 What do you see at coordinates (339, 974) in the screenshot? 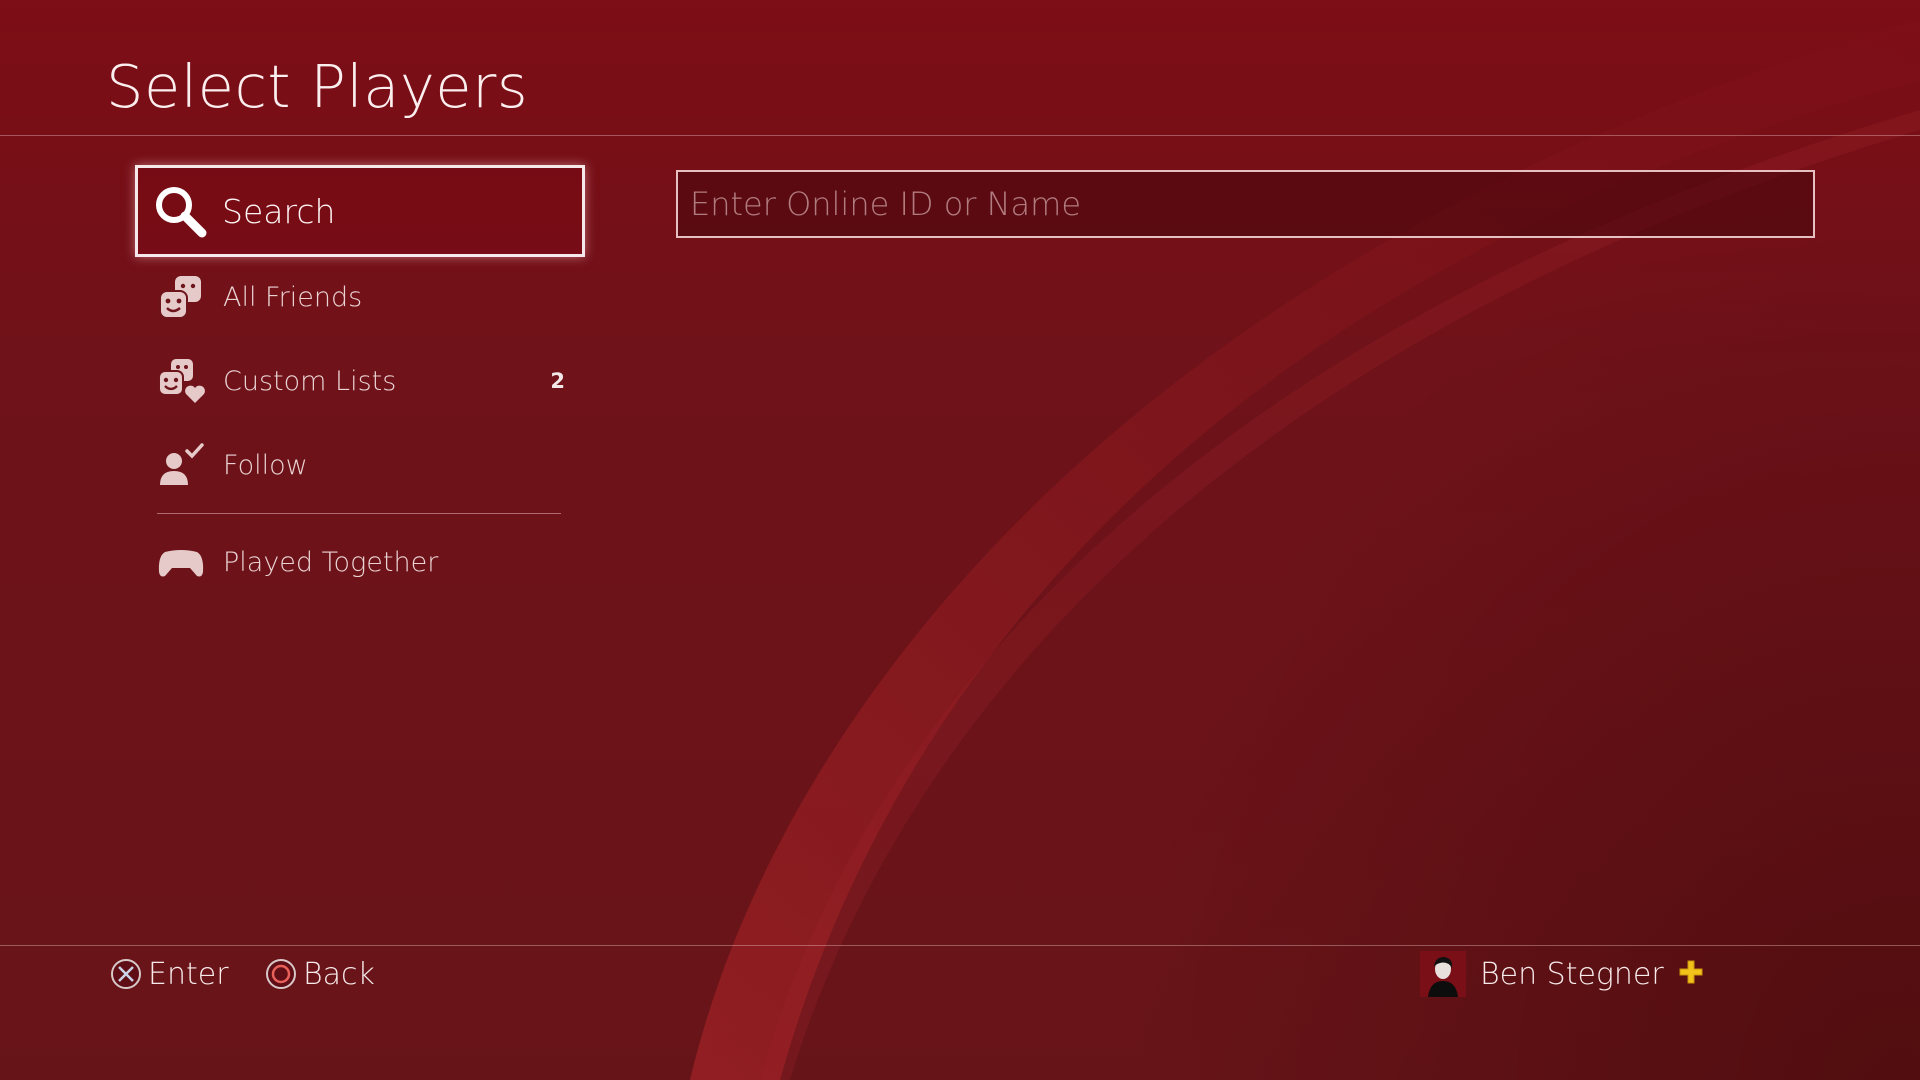
I see `back-label: Back` at bounding box center [339, 974].